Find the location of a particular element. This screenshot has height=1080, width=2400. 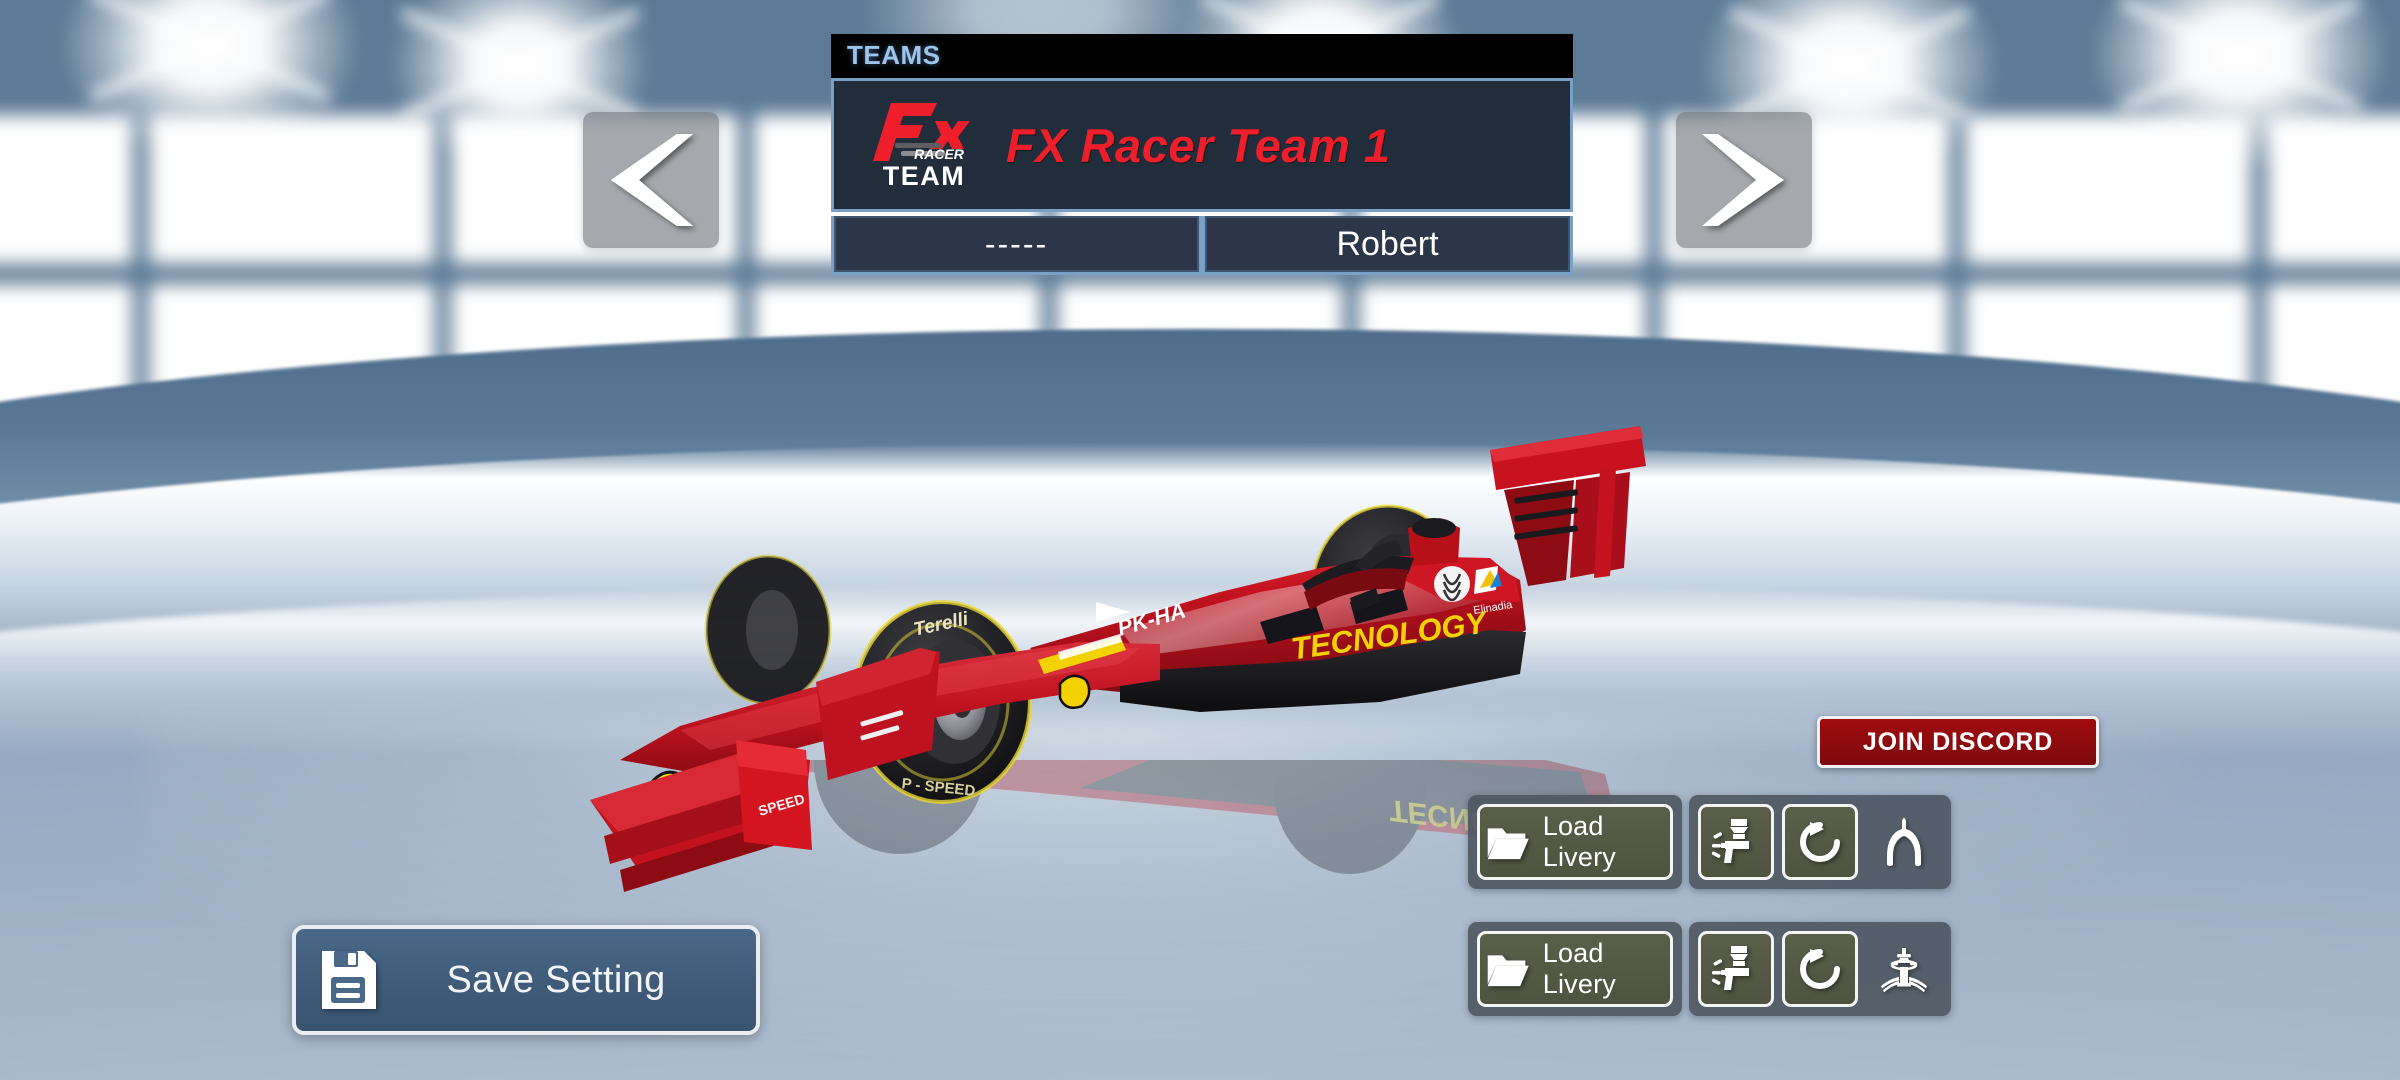

team-row: RACER TEAM FX Racer Team 1 is located at coordinates (1202, 145).